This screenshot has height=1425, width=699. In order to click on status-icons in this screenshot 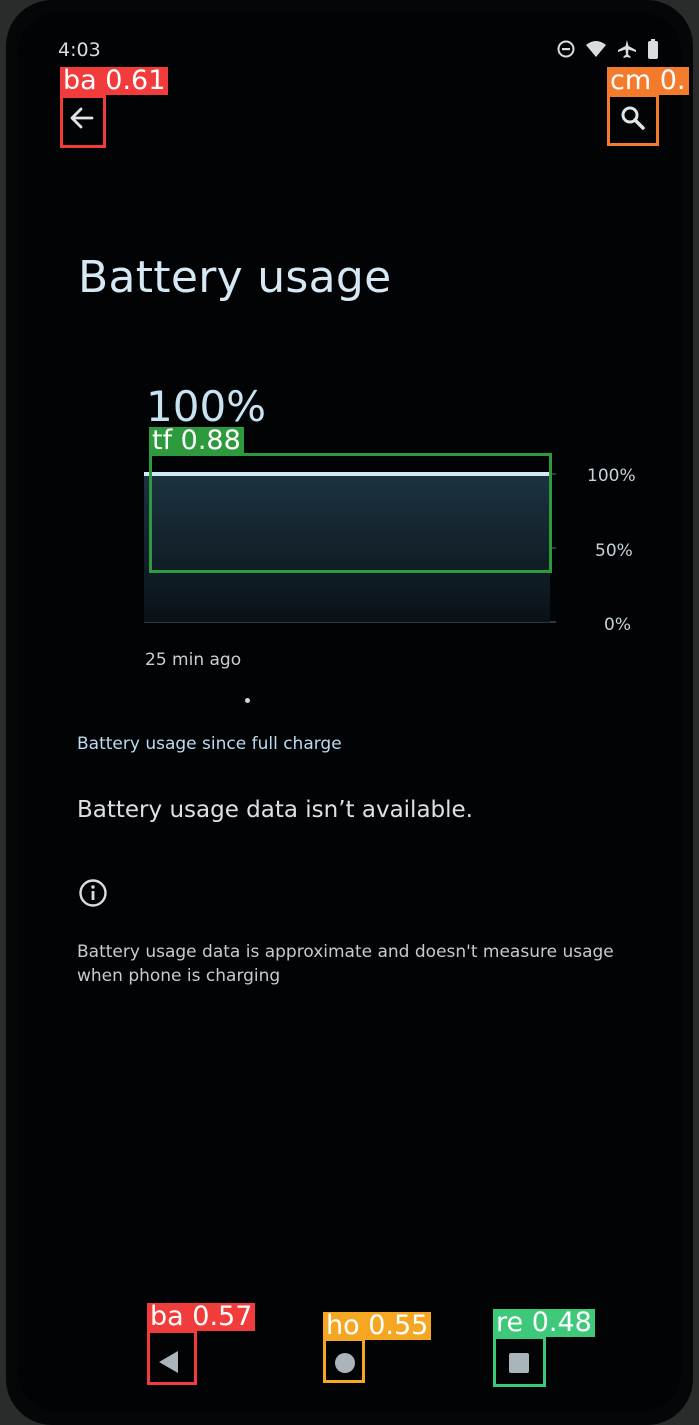, I will do `click(608, 49)`.